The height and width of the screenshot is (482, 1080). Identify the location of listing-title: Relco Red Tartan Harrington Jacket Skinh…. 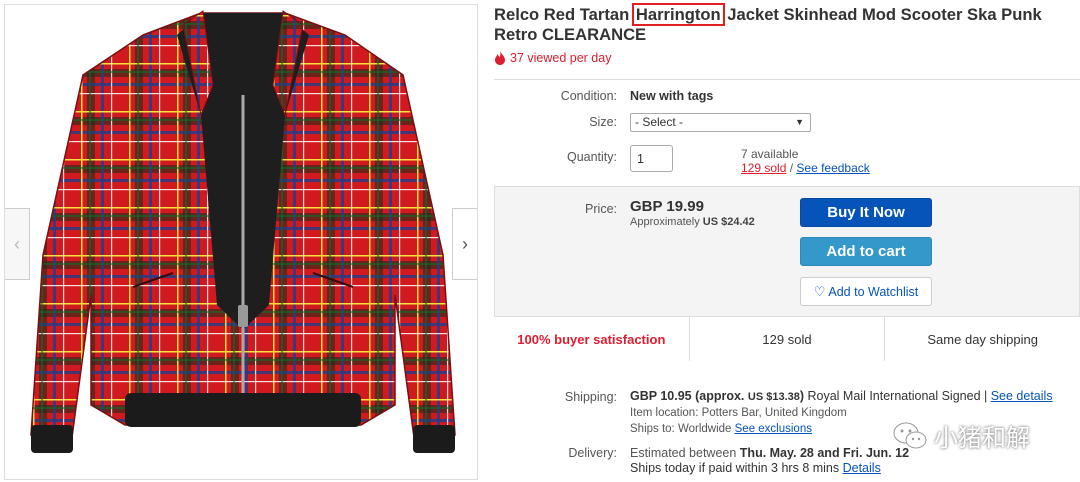
(784, 24).